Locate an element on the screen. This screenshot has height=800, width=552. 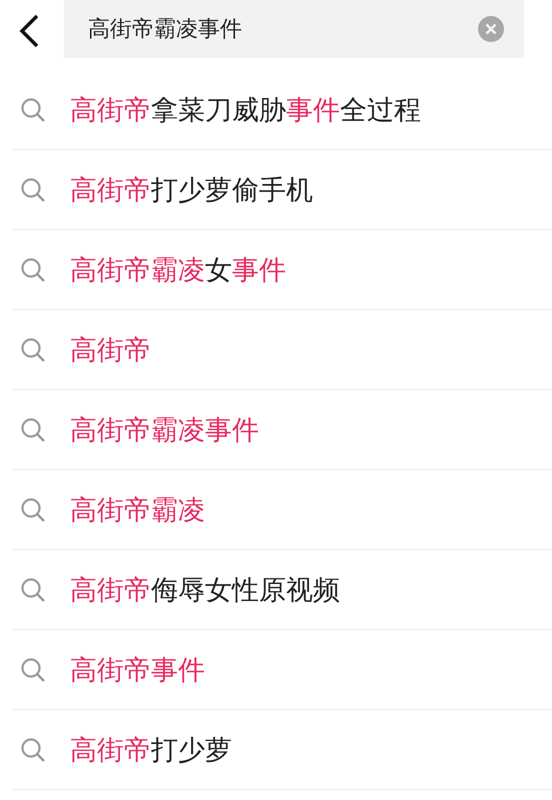
search-field: 高街帝霸凌事件 is located at coordinates (294, 29).